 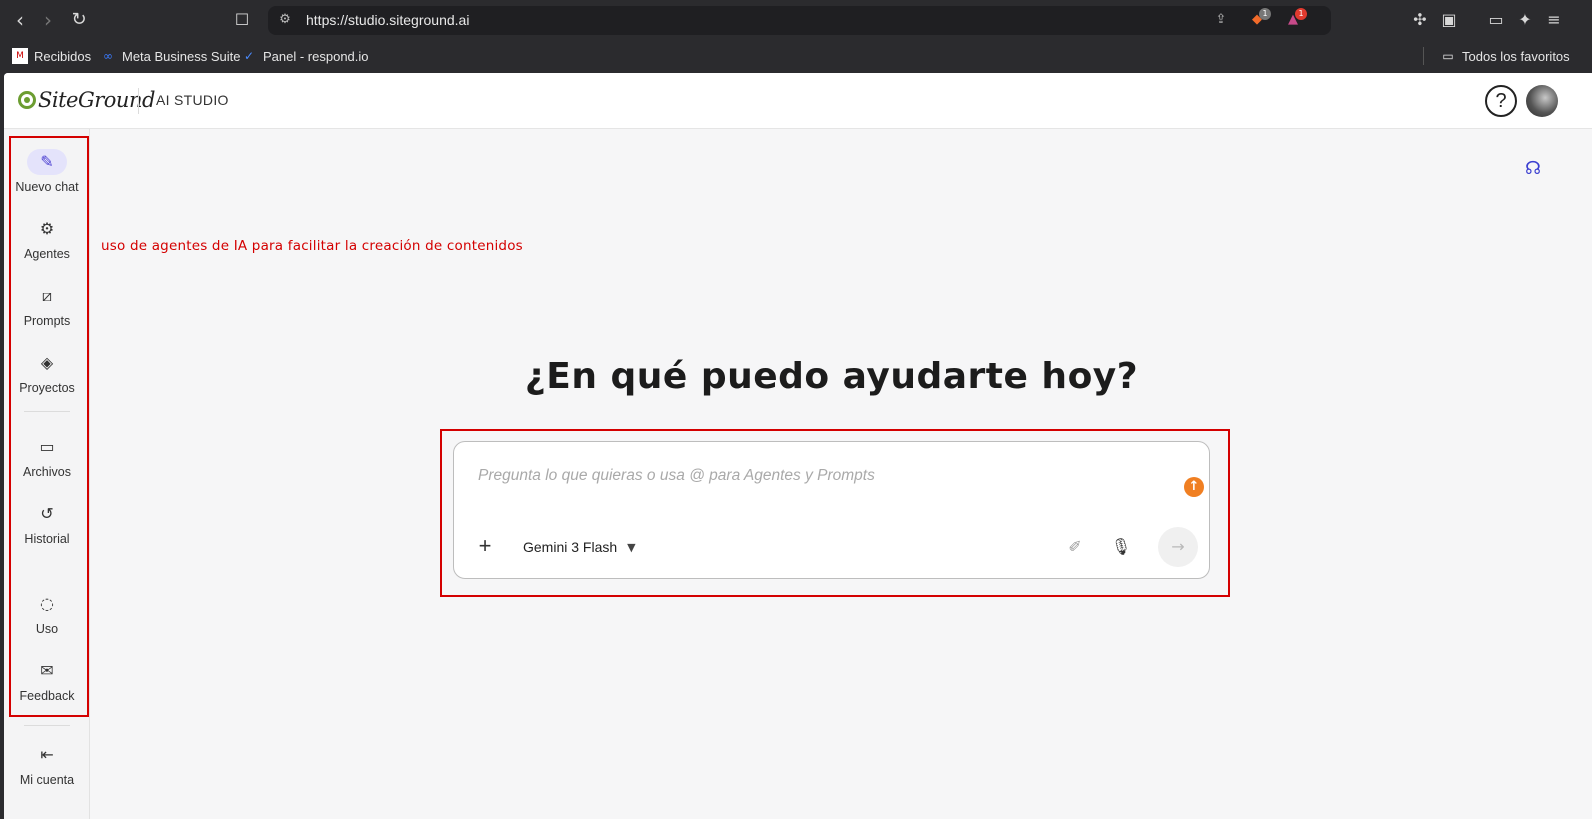 I want to click on bookmarks-divider, so click(x=1423, y=56).